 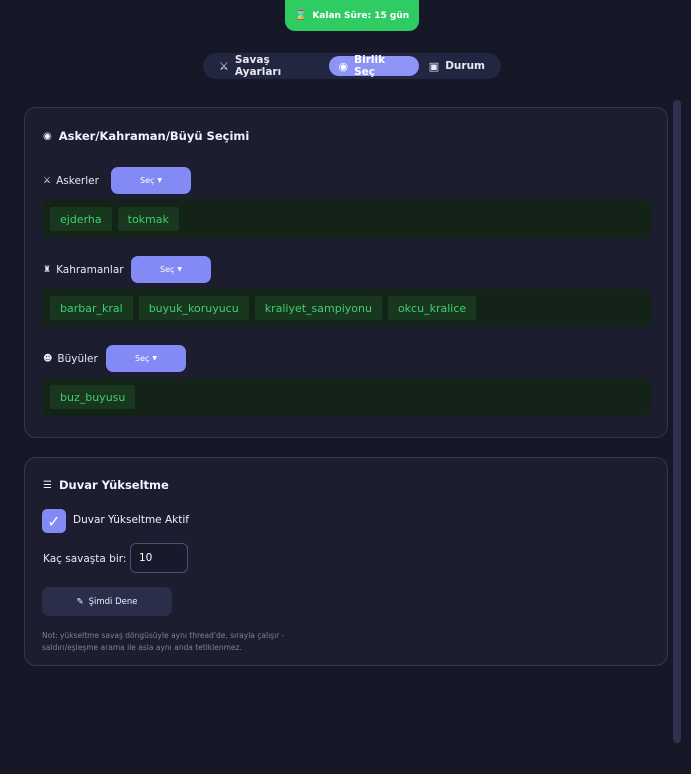 I want to click on heroes-label: ♜ Kahramanlar, so click(x=83, y=270).